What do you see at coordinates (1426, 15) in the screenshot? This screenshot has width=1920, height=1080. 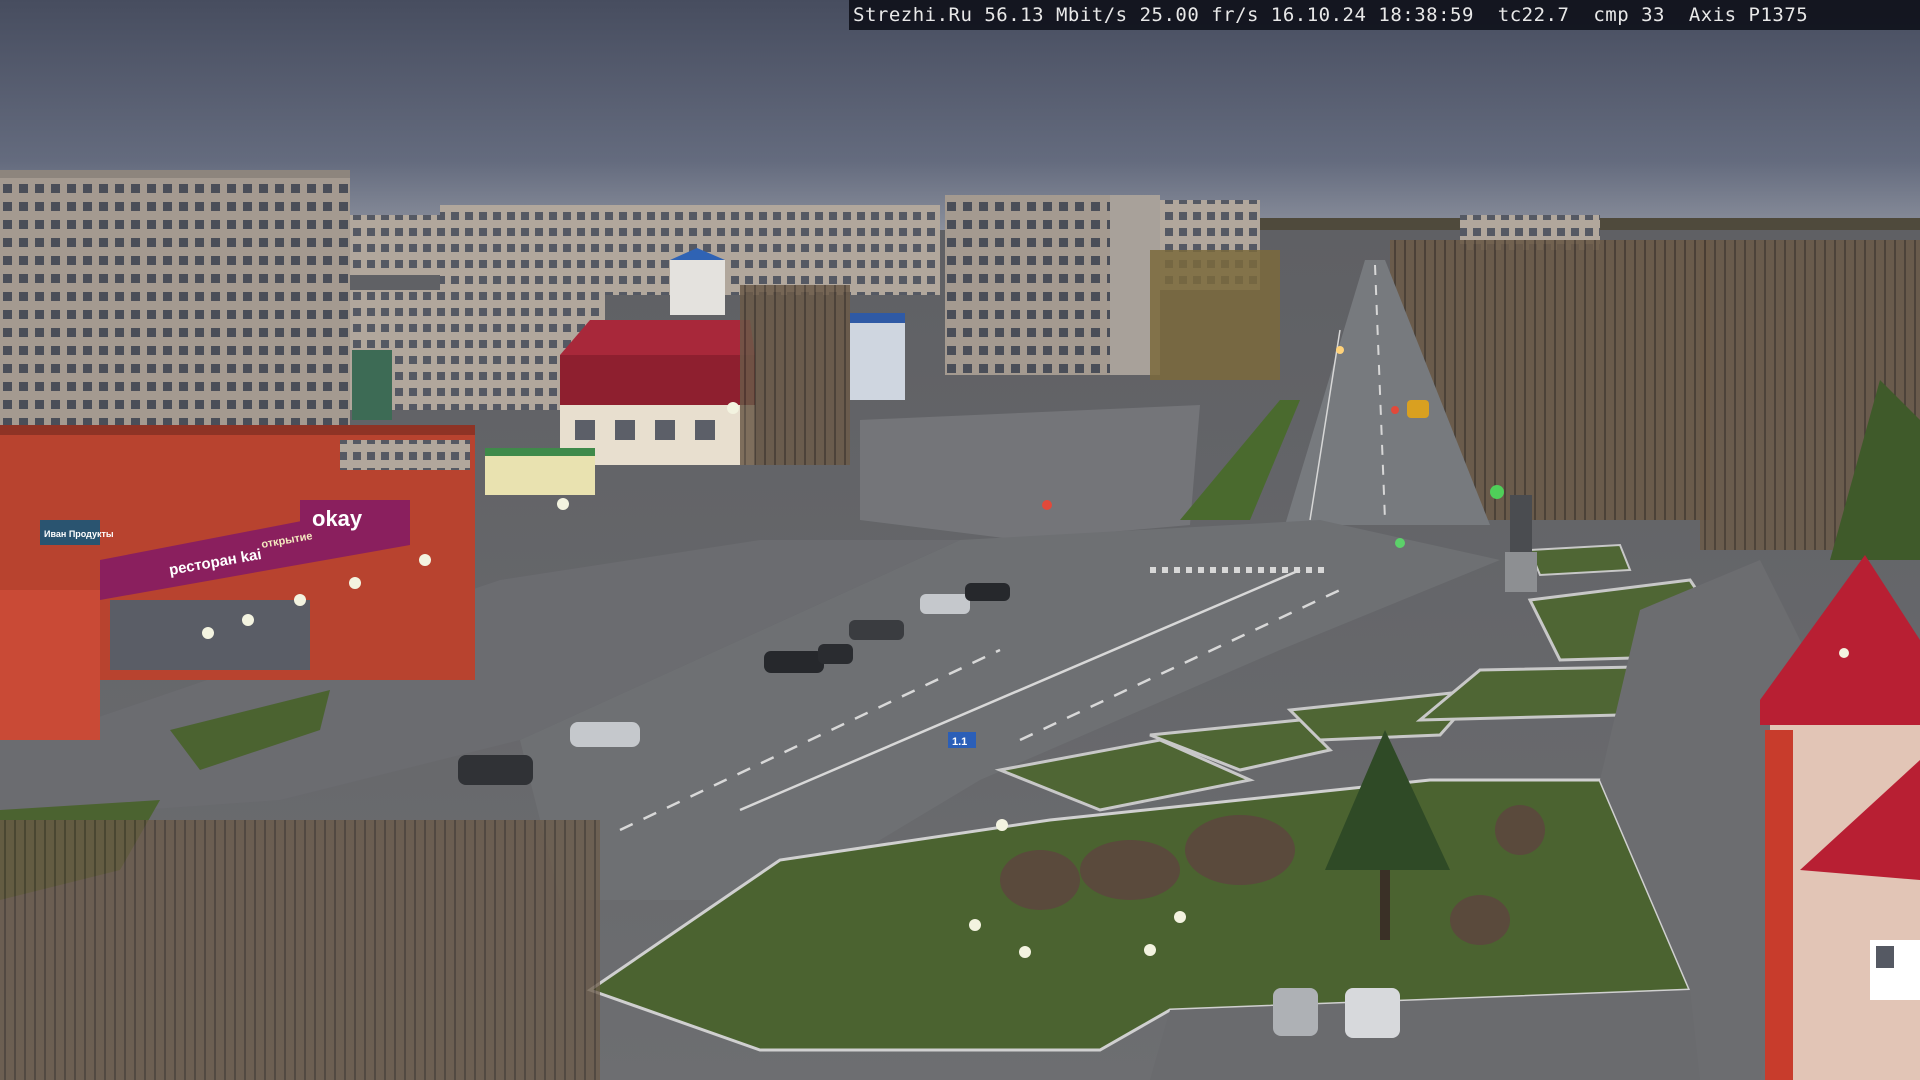 I see `osd-time: 18:38:59` at bounding box center [1426, 15].